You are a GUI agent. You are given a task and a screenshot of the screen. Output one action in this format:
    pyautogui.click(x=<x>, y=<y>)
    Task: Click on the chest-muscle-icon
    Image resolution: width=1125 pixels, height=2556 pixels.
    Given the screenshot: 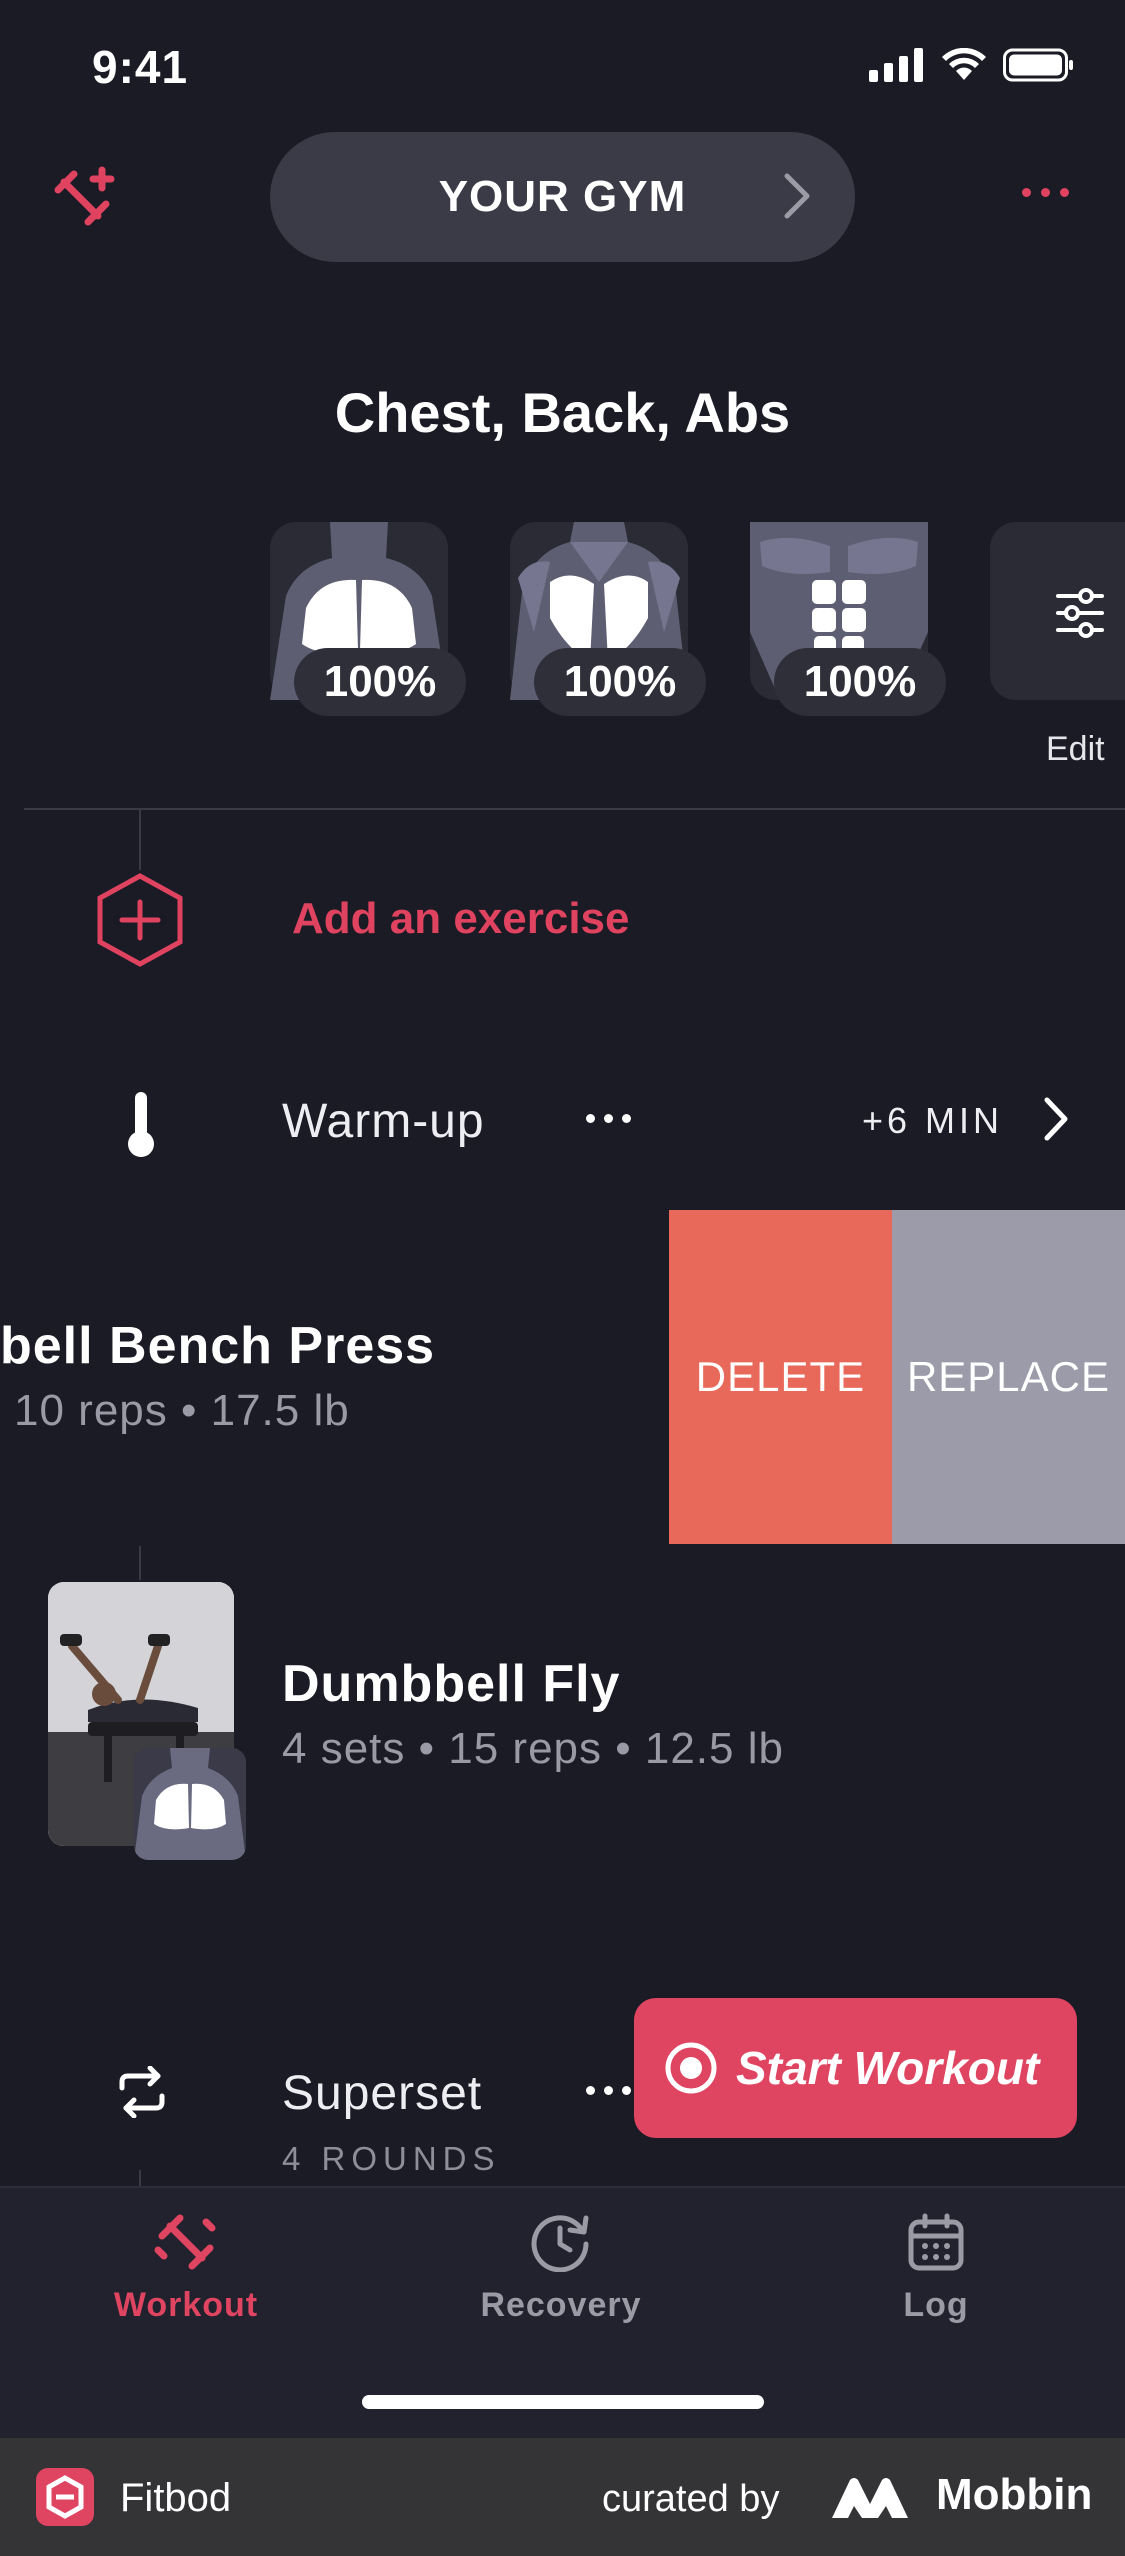 What is the action you would take?
    pyautogui.click(x=190, y=1804)
    